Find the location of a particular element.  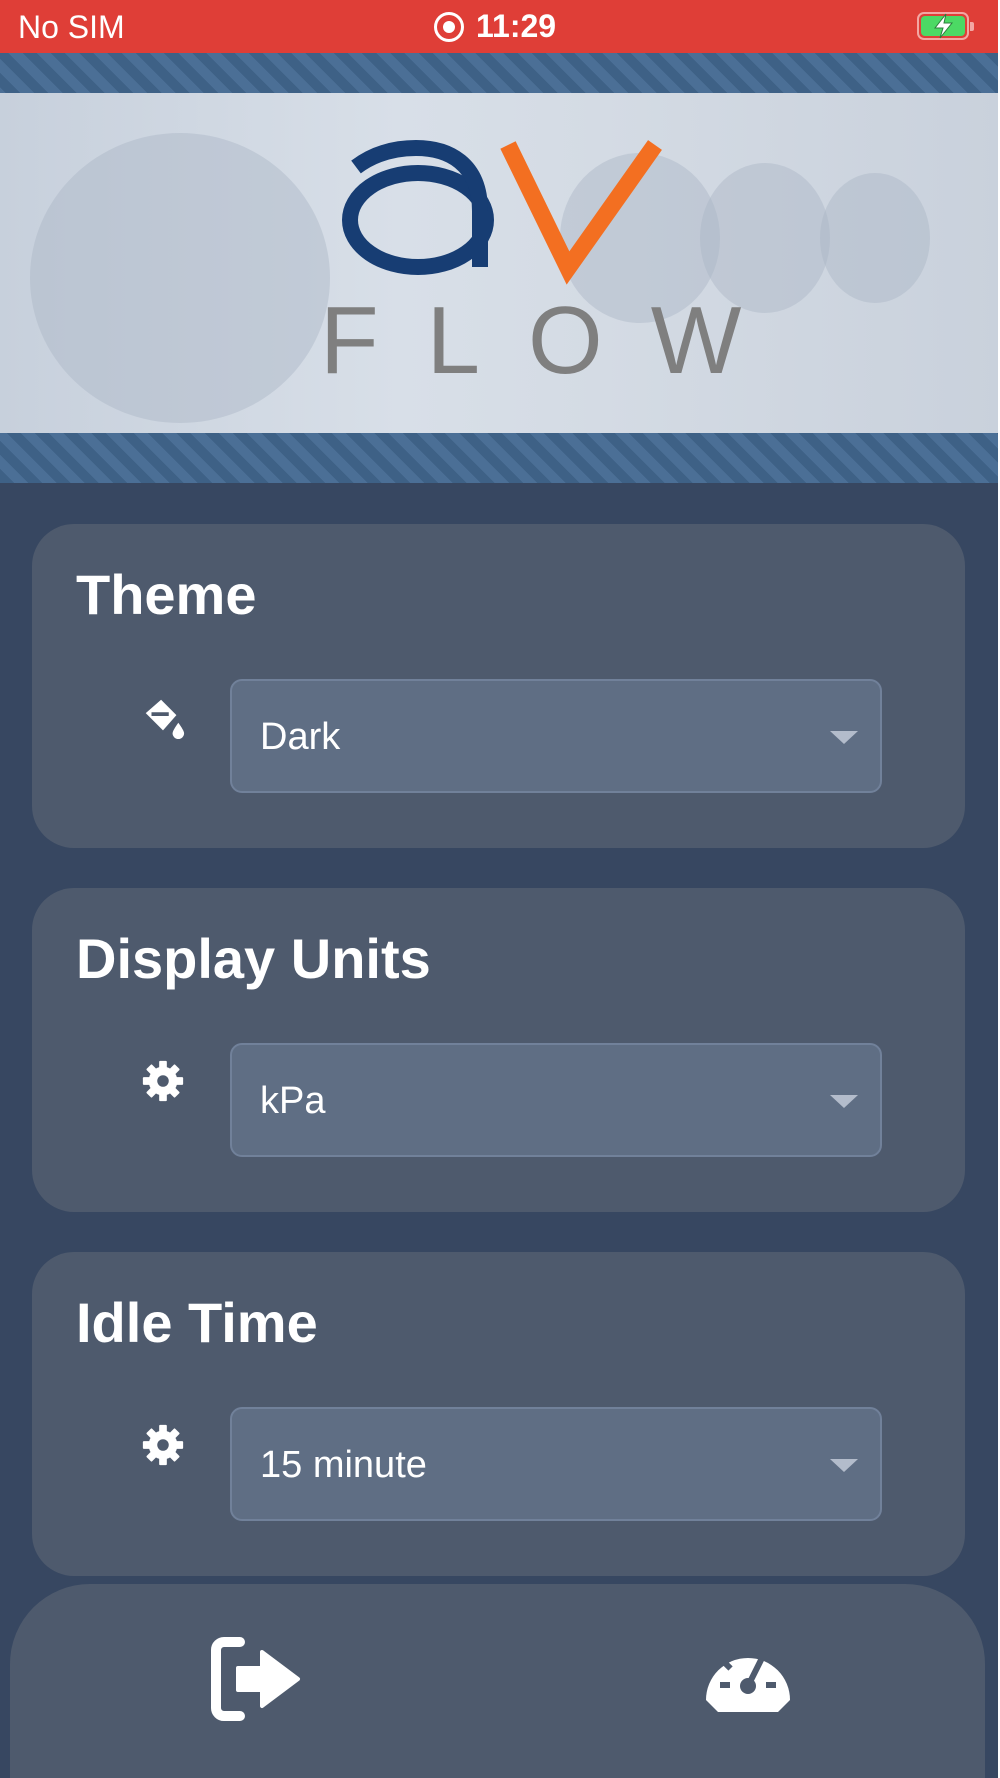

theme-select: Dark is located at coordinates (556, 736).